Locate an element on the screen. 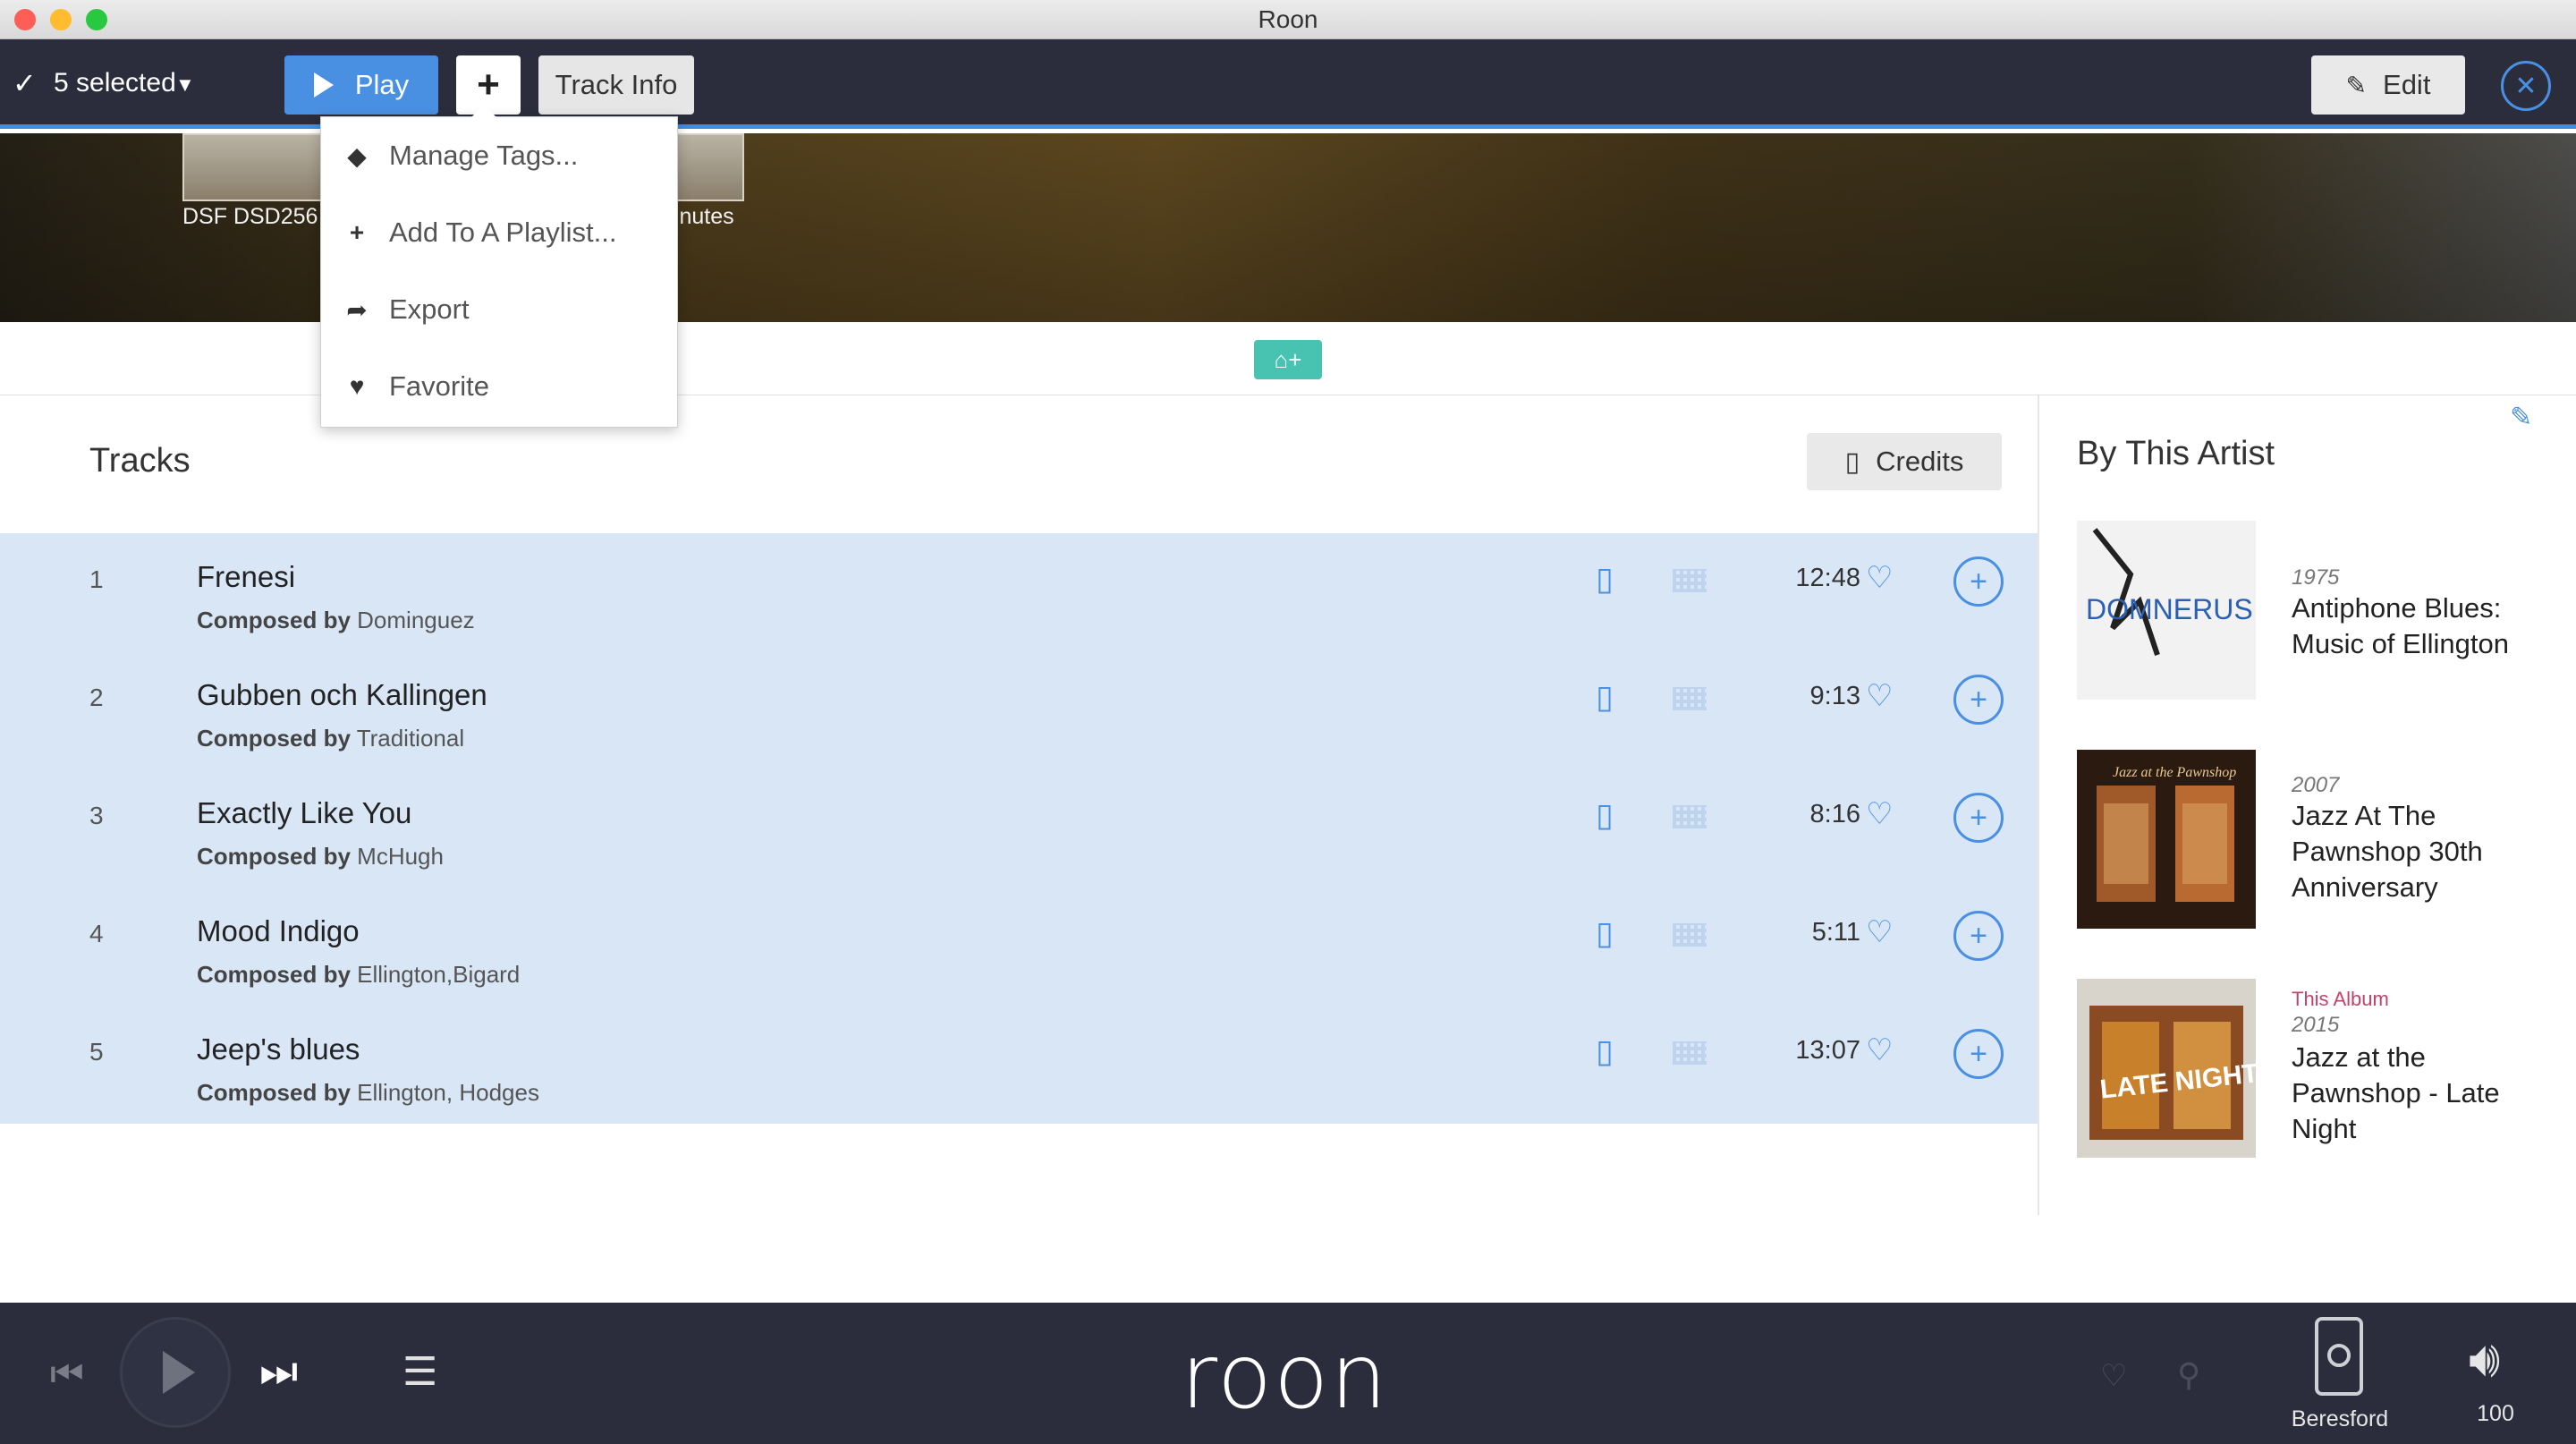 The height and width of the screenshot is (1444, 2576). window-title: Roon is located at coordinates (1288, 19).